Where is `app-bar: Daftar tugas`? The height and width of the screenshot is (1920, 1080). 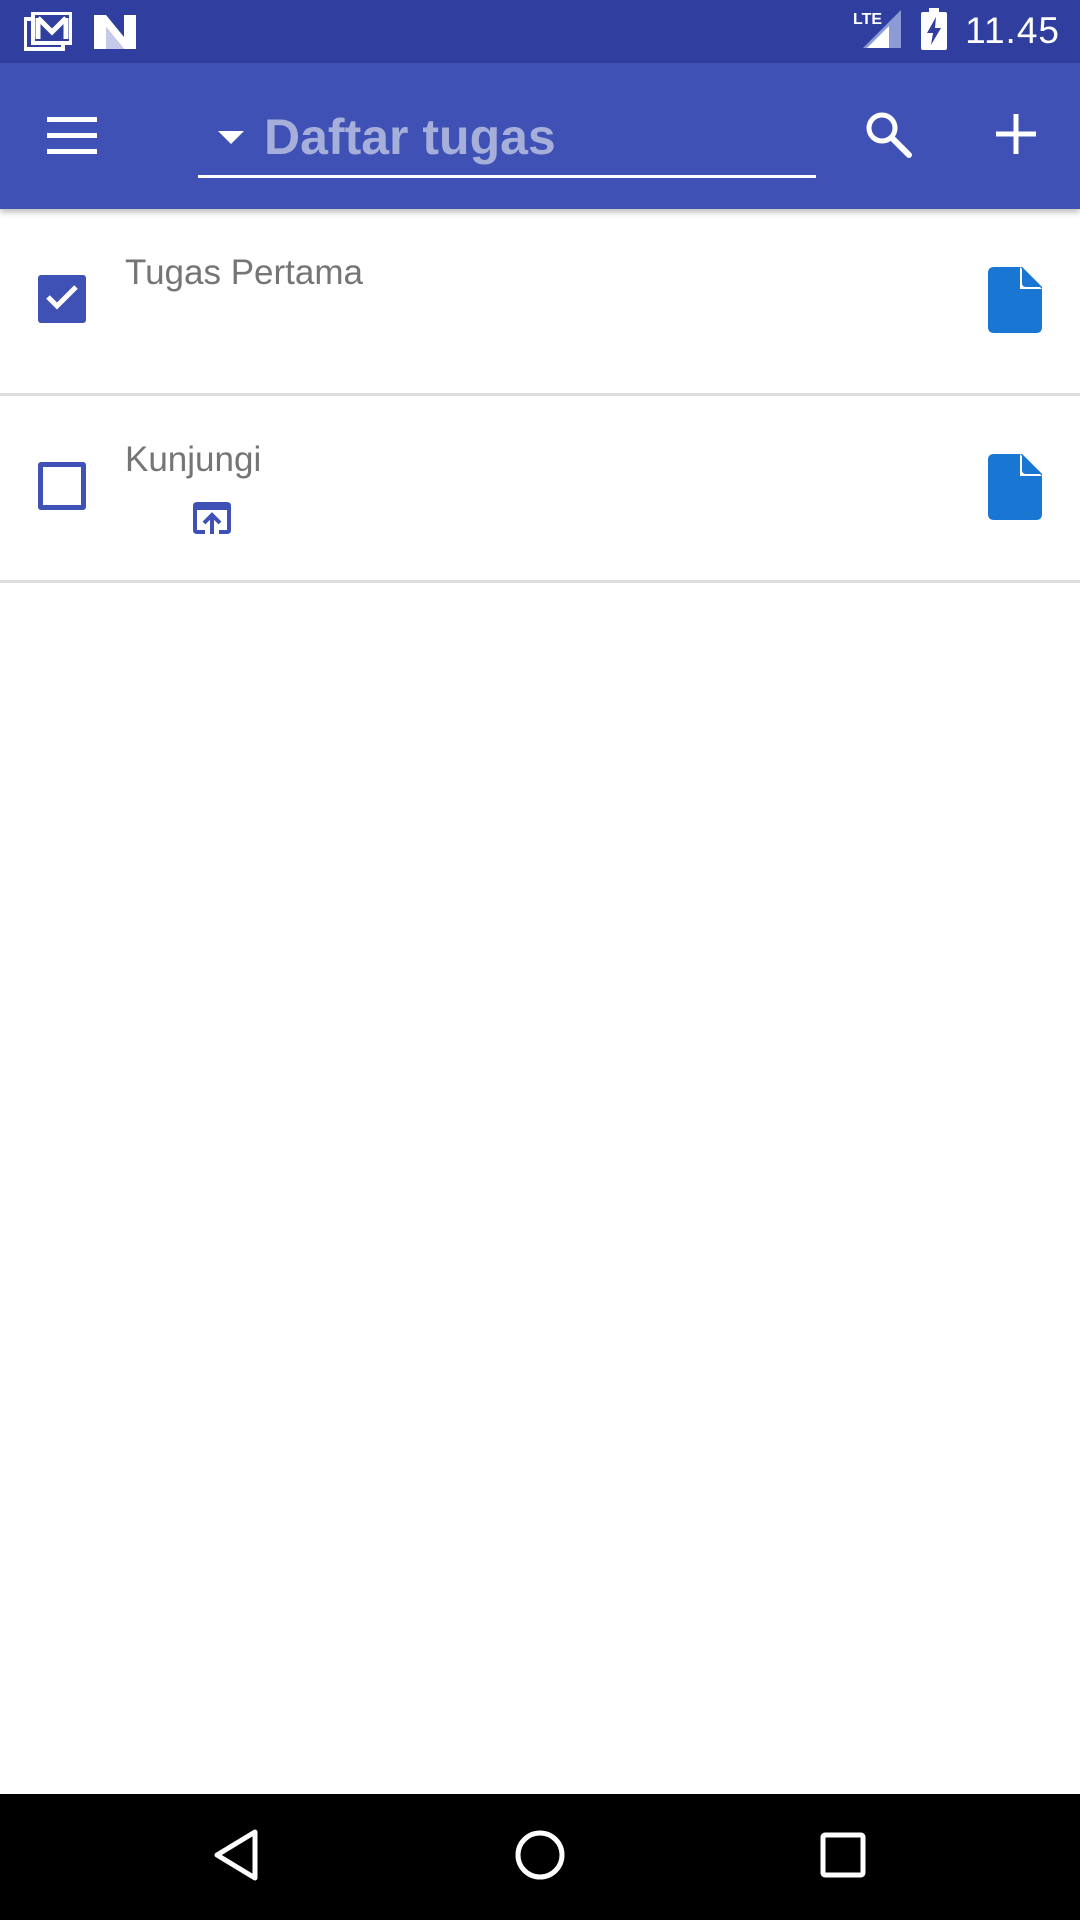 app-bar: Daftar tugas is located at coordinates (540, 136).